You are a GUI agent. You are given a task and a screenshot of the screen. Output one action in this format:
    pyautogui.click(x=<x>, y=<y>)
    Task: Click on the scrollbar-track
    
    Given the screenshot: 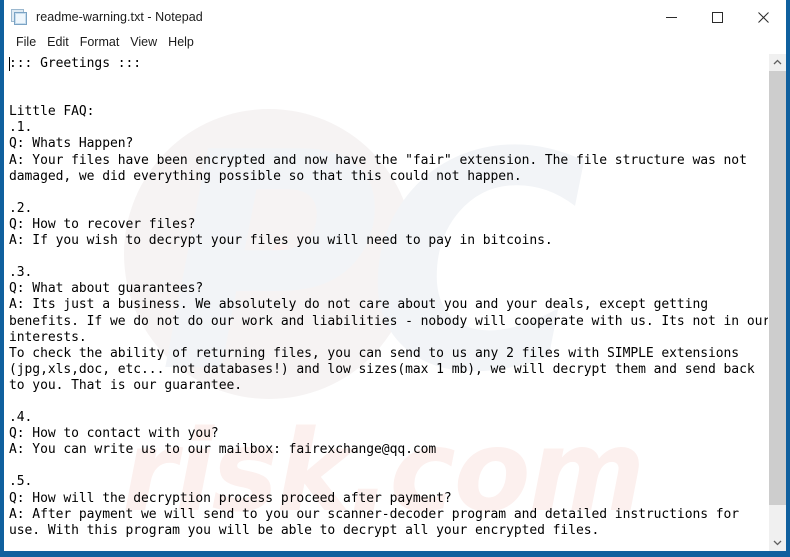 What is the action you would take?
    pyautogui.click(x=777, y=302)
    